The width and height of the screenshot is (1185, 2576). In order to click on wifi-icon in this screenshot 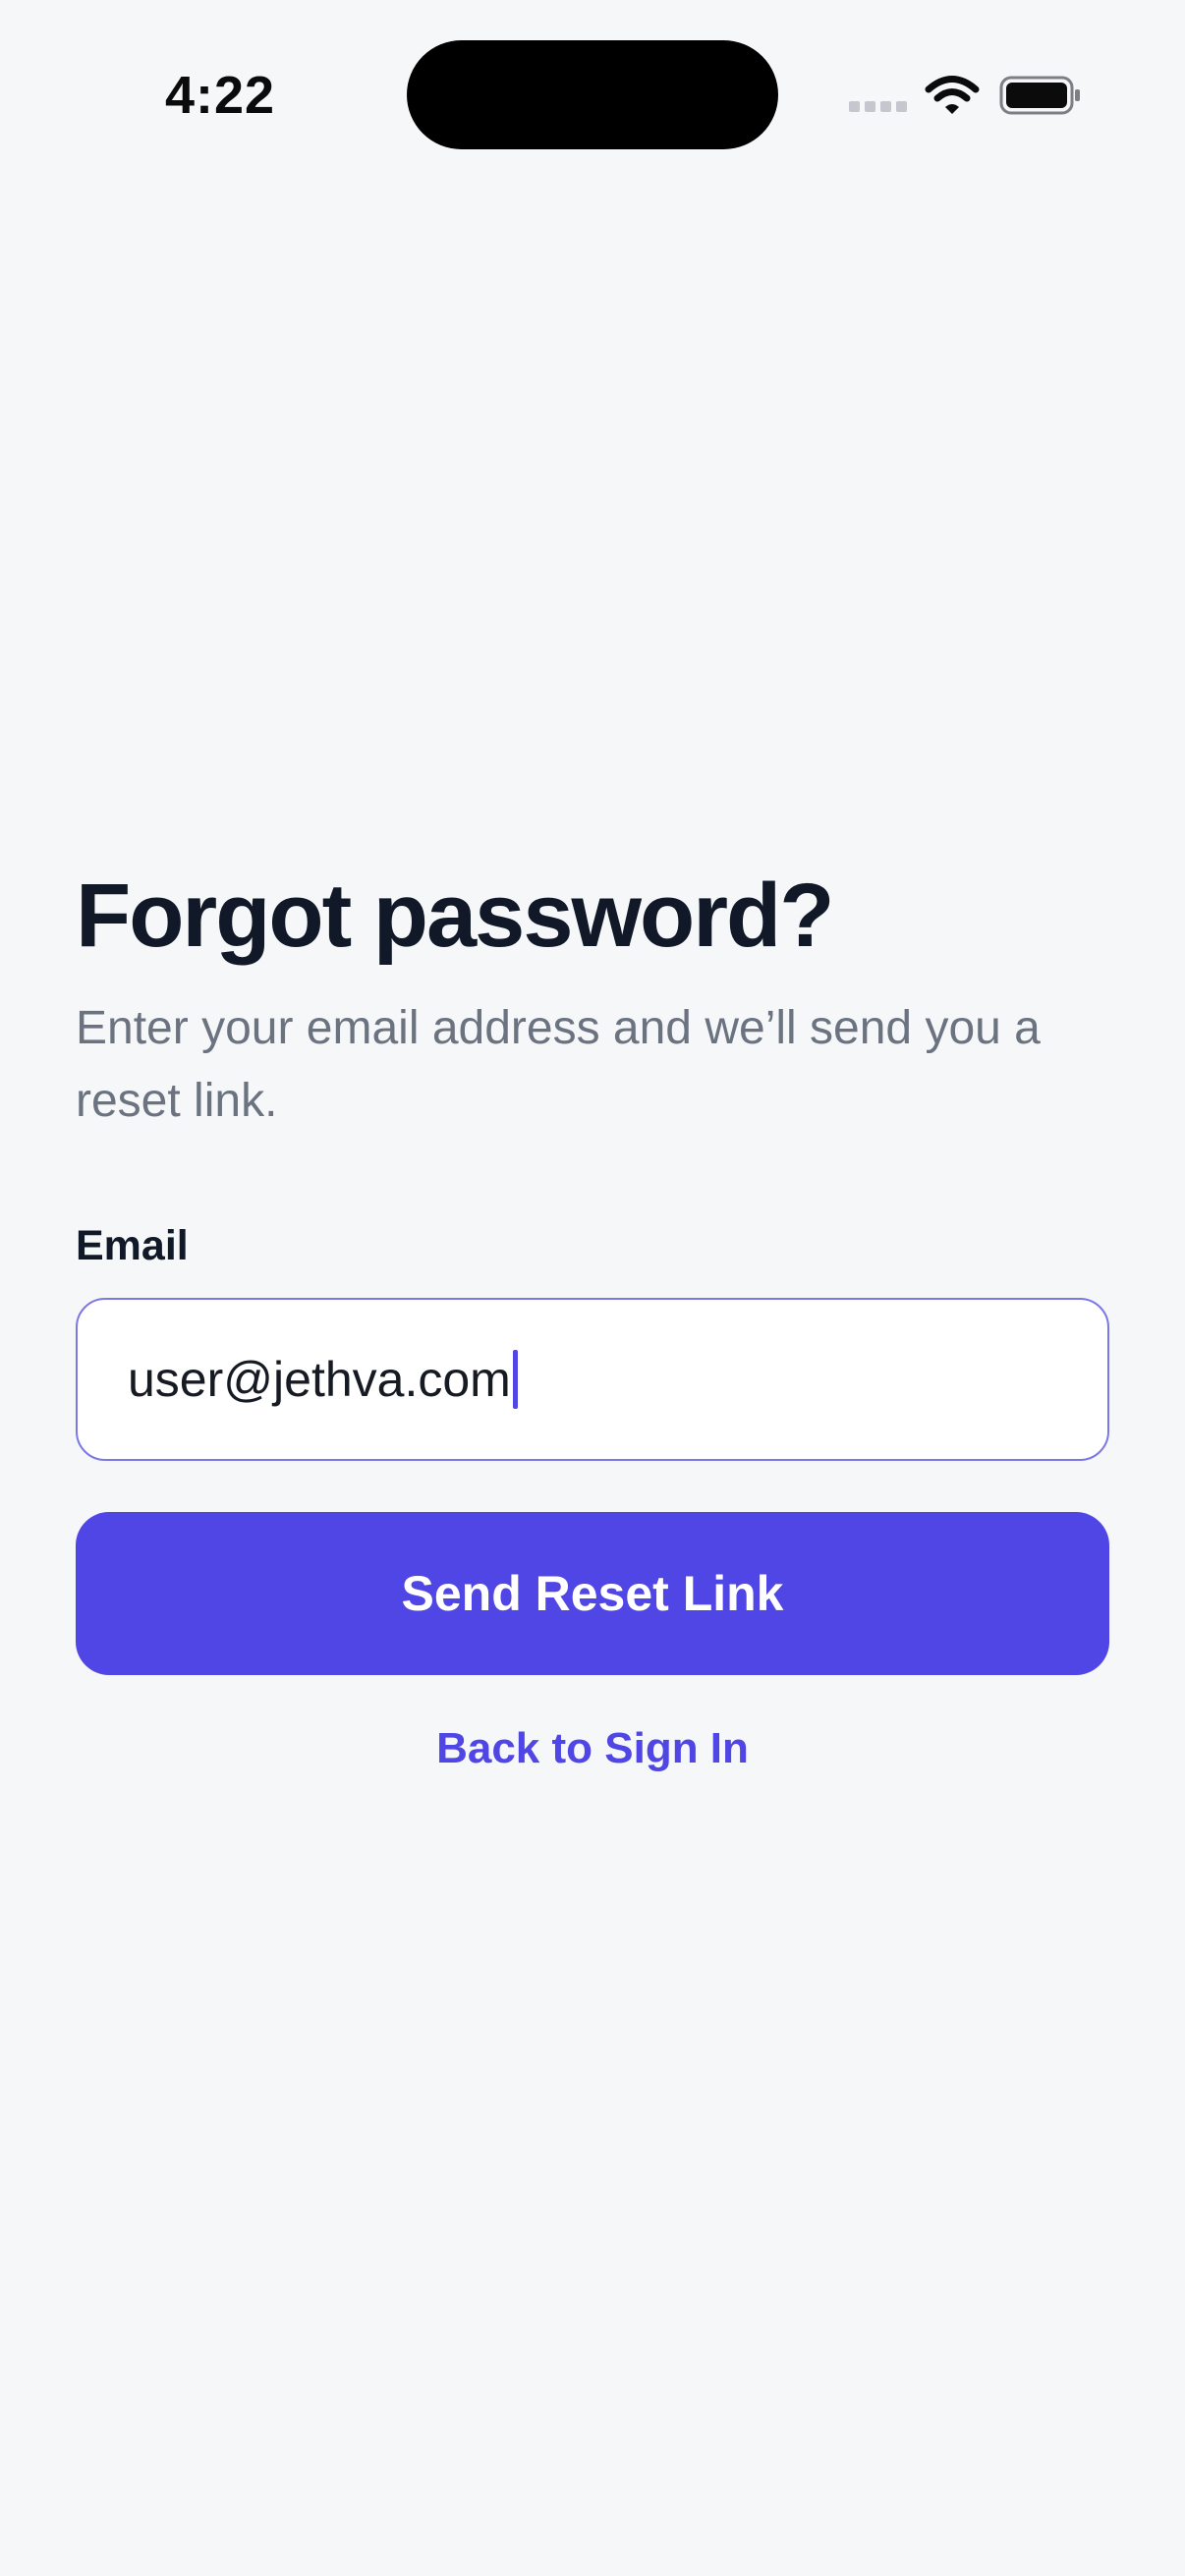, I will do `click(953, 95)`.